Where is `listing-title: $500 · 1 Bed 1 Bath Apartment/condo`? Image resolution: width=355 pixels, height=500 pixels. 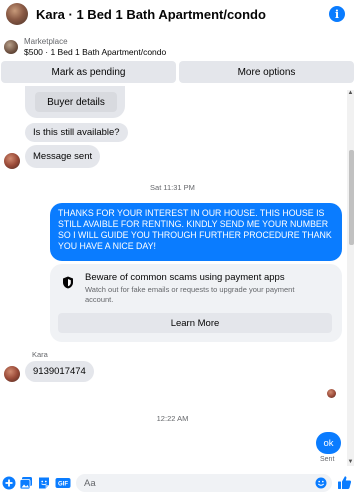 listing-title: $500 · 1 Bed 1 Bath Apartment/condo is located at coordinates (95, 51).